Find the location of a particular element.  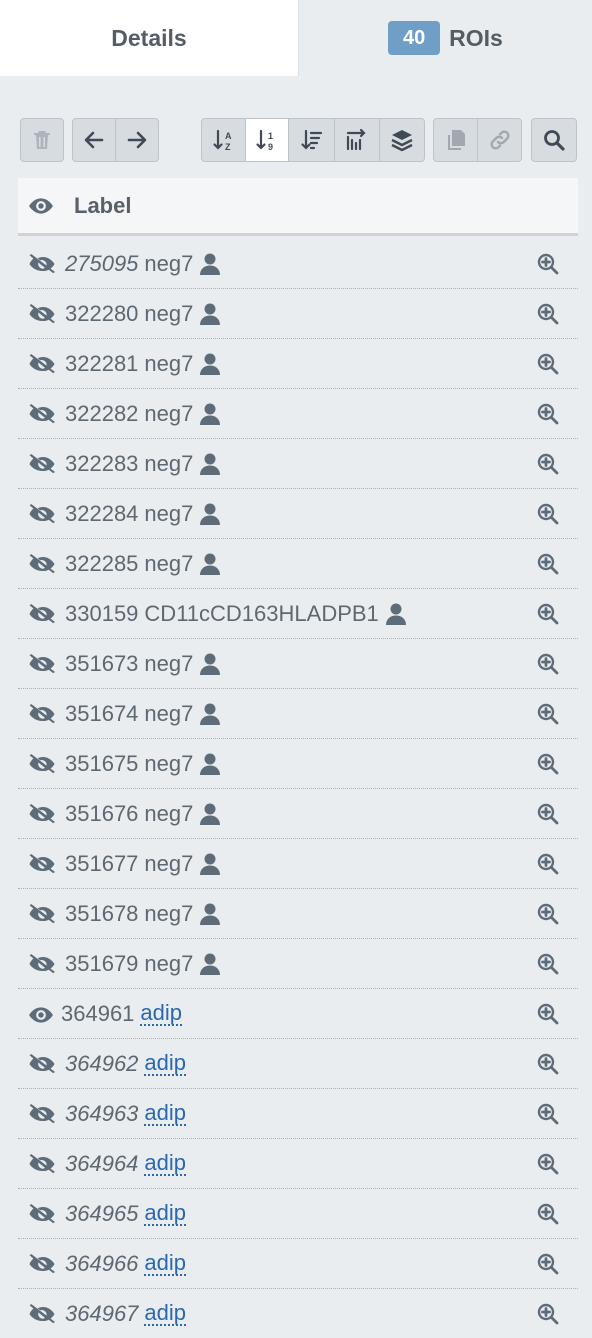

roi-row: 322284 neg7 is located at coordinates (298, 514).